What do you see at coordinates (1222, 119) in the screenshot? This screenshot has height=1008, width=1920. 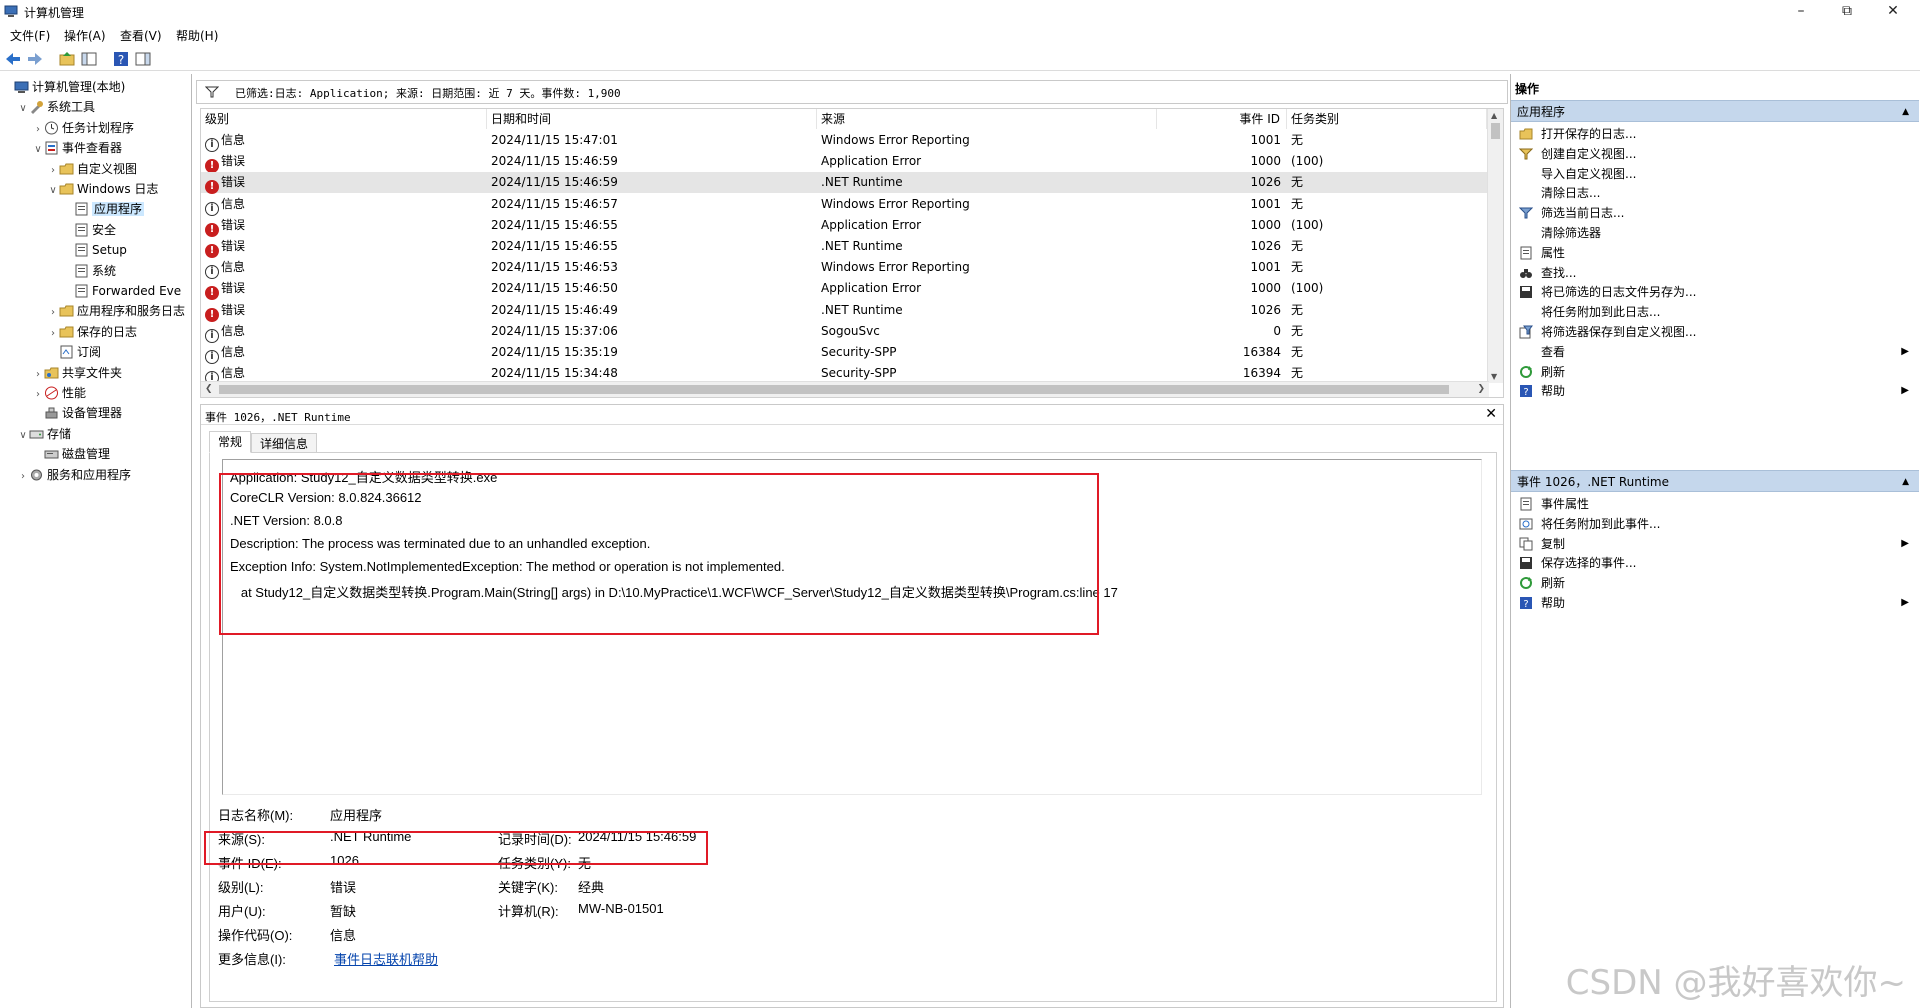 I see `column-event-id: 事件 ID` at bounding box center [1222, 119].